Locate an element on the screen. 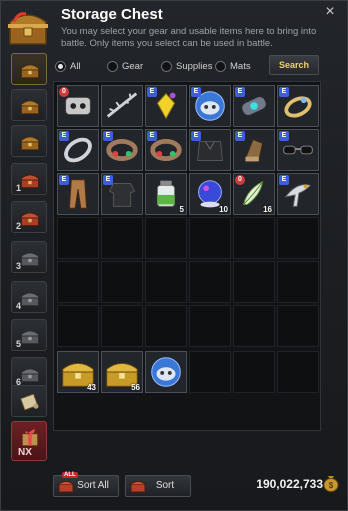  sort-all-button: ALL Sort All is located at coordinates (86, 484).